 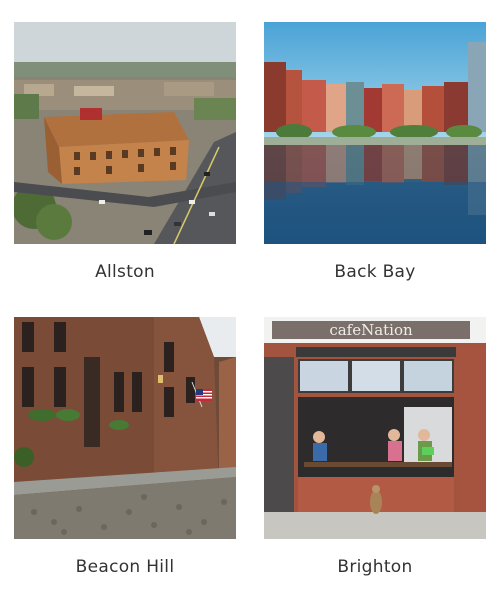 What do you see at coordinates (371, 330) in the screenshot?
I see `cafe-sign-text: cafeNation` at bounding box center [371, 330].